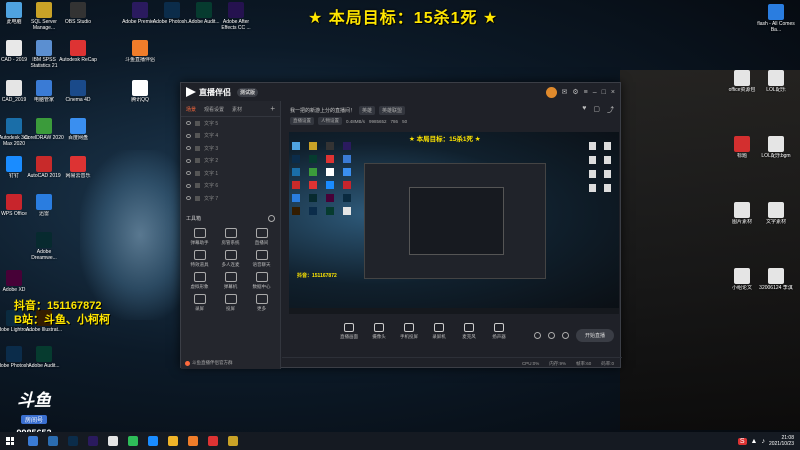 Image resolution: width=800 pixels, height=450 pixels. I want to click on qq-app-icon, so click(153, 441).